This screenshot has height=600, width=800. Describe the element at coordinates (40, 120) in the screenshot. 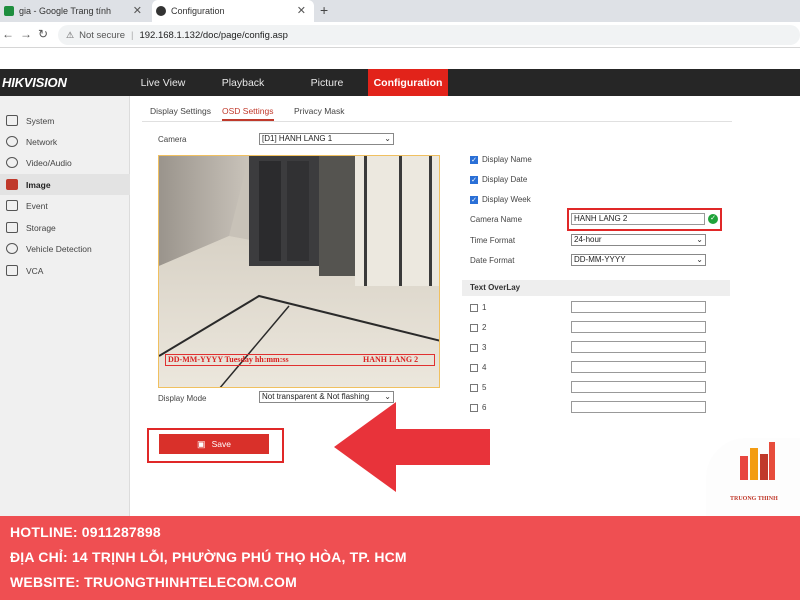

I see `sidebar-item-label: System` at that location.